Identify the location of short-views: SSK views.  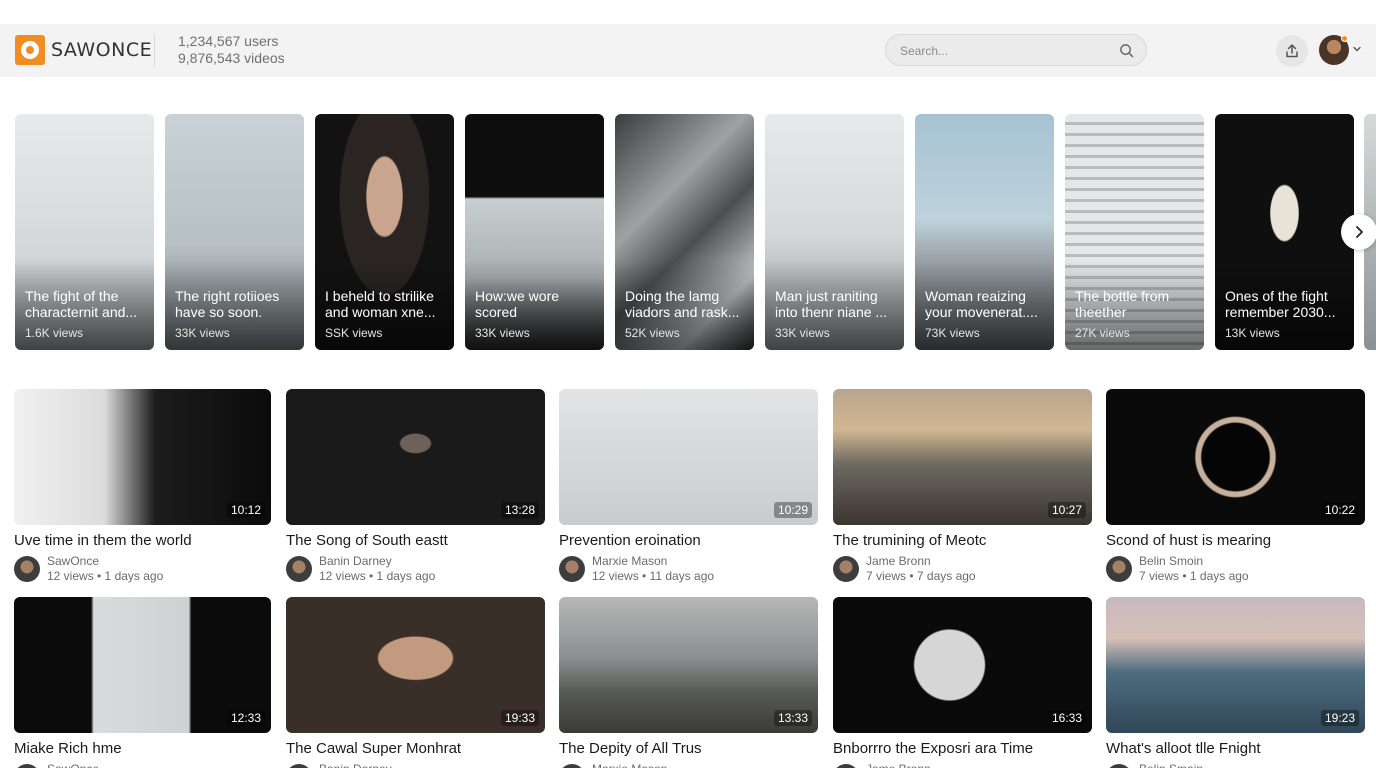
(354, 333).